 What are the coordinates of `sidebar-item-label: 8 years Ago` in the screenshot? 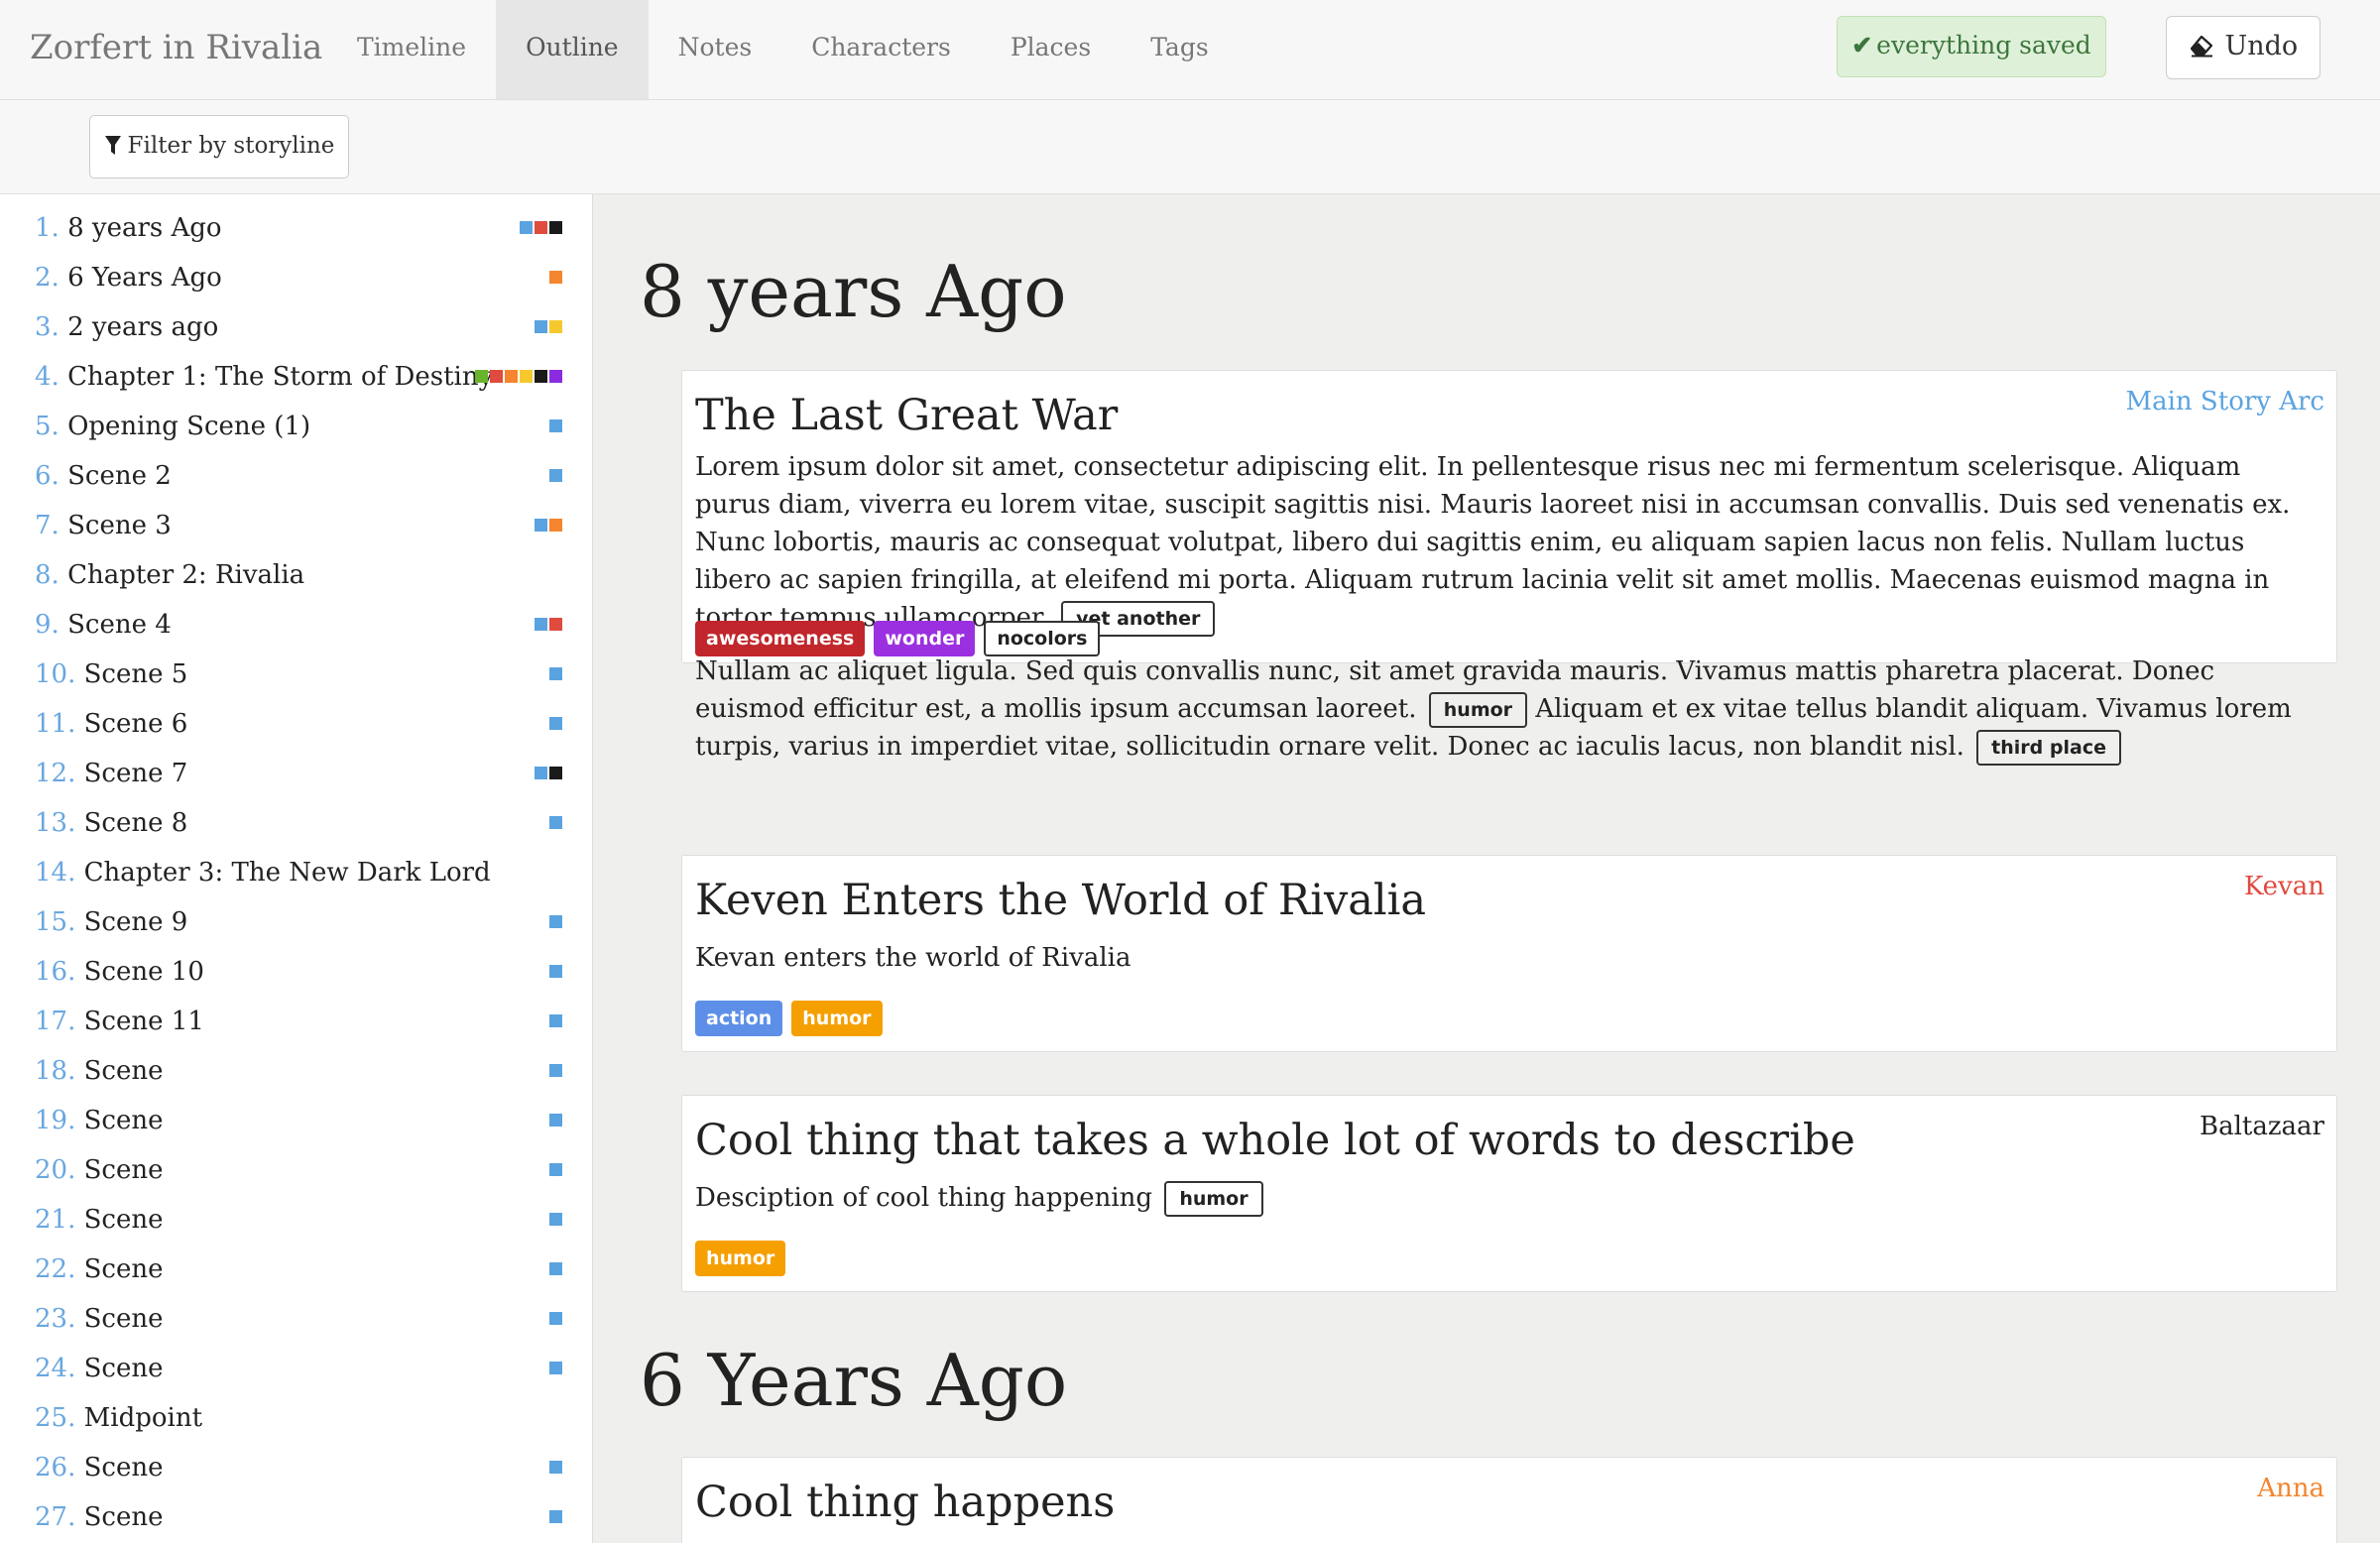 It's located at (144, 228).